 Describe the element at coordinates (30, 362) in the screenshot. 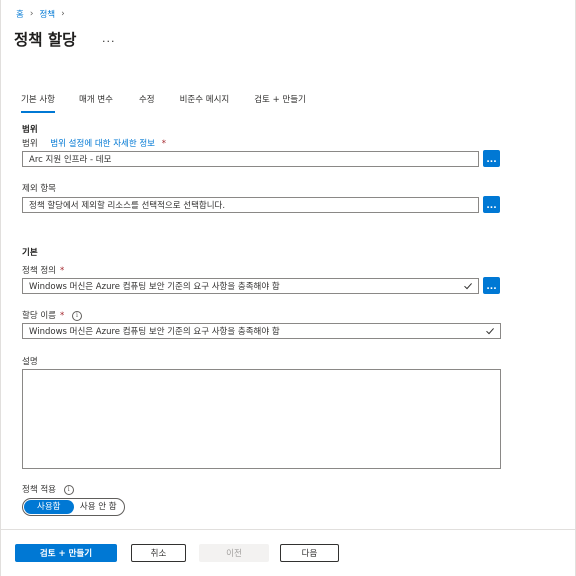

I see `description-label: 설명` at that location.